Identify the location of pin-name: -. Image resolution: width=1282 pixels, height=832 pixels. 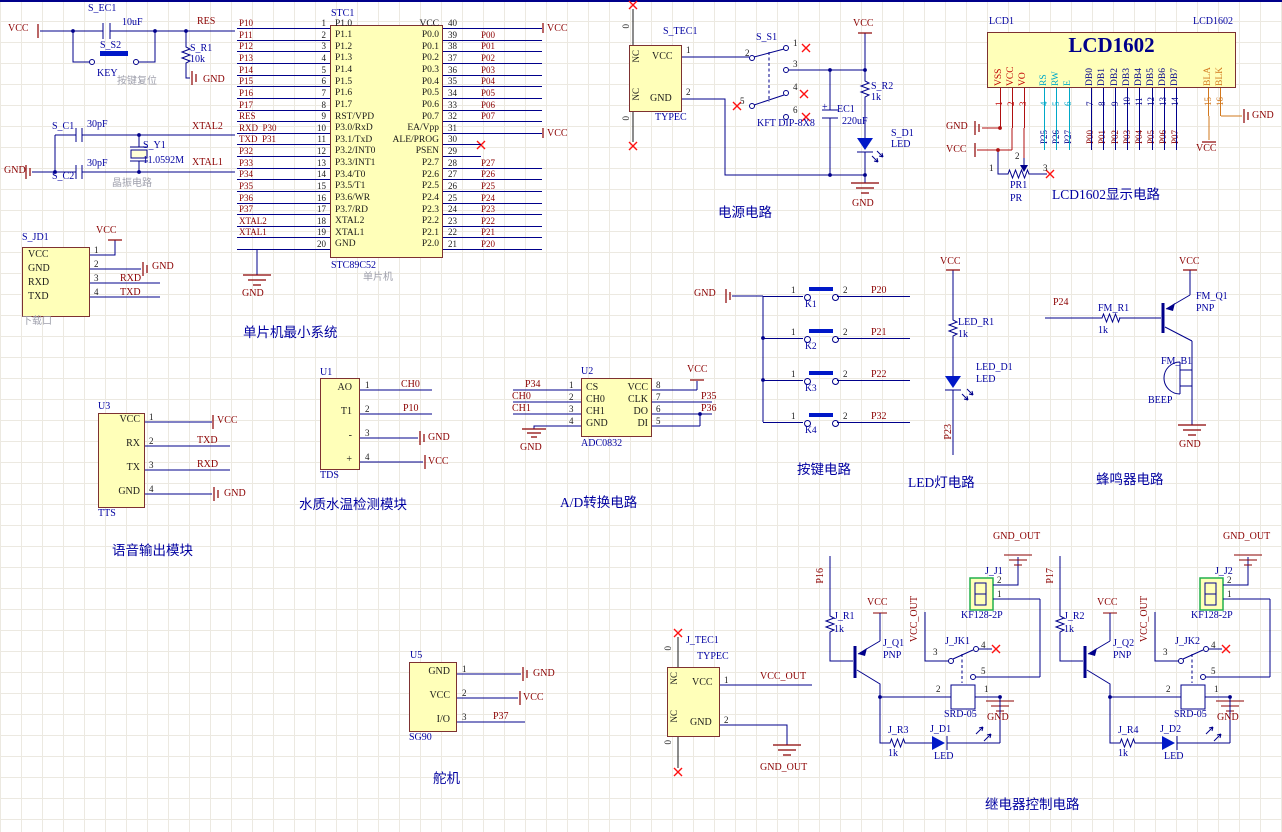
(350, 435).